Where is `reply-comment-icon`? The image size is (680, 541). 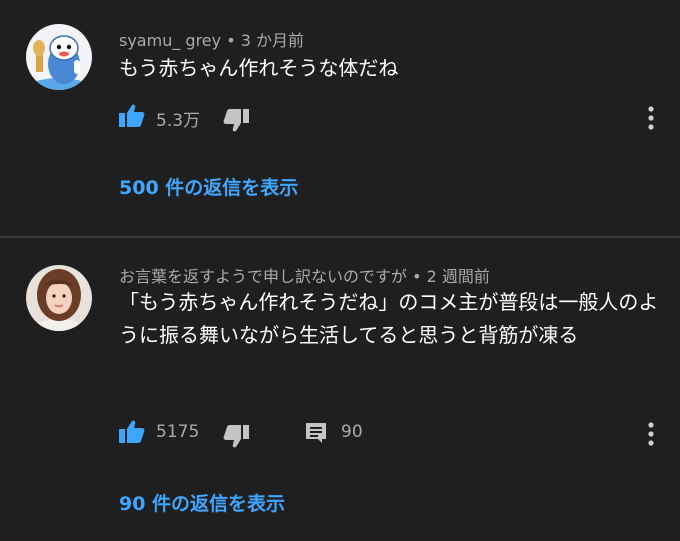
reply-comment-icon is located at coordinates (316, 433).